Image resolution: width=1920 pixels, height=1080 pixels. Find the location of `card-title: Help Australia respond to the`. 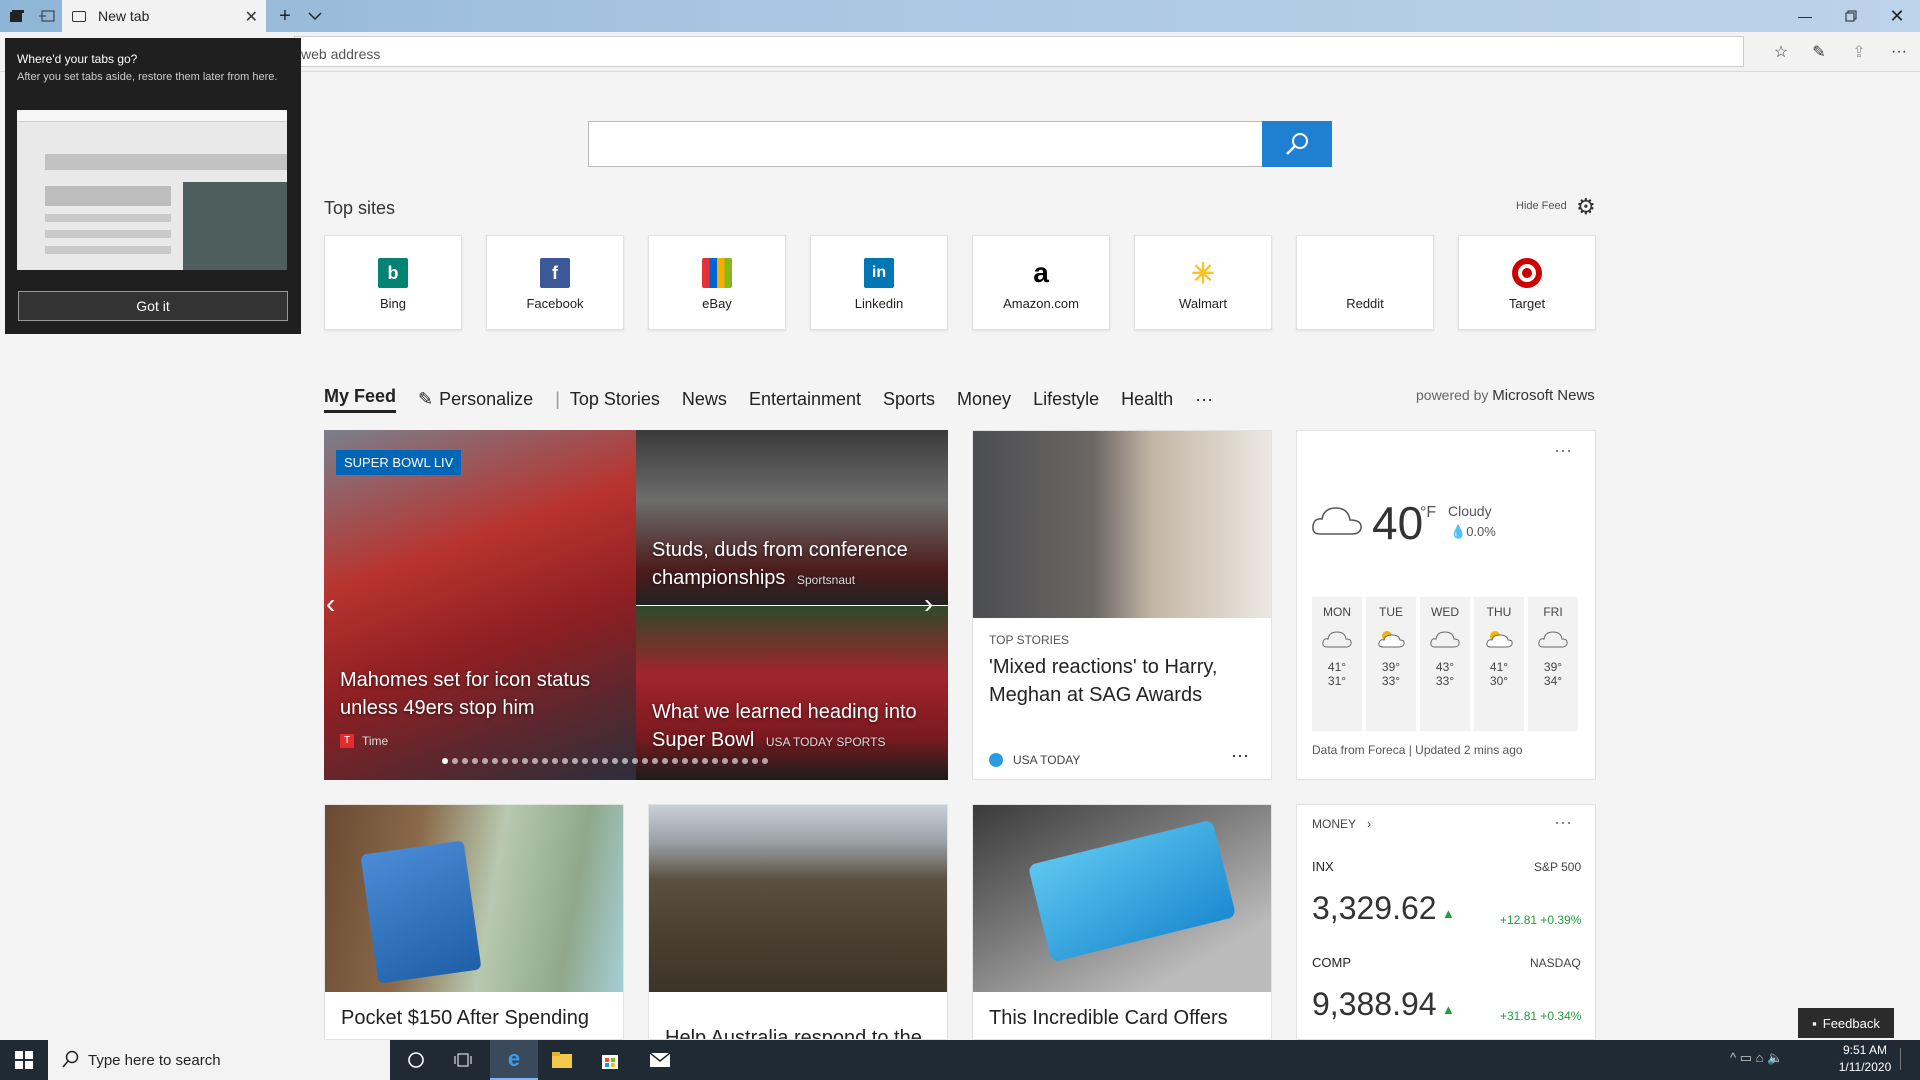

card-title: Help Australia respond to the is located at coordinates (793, 1033).